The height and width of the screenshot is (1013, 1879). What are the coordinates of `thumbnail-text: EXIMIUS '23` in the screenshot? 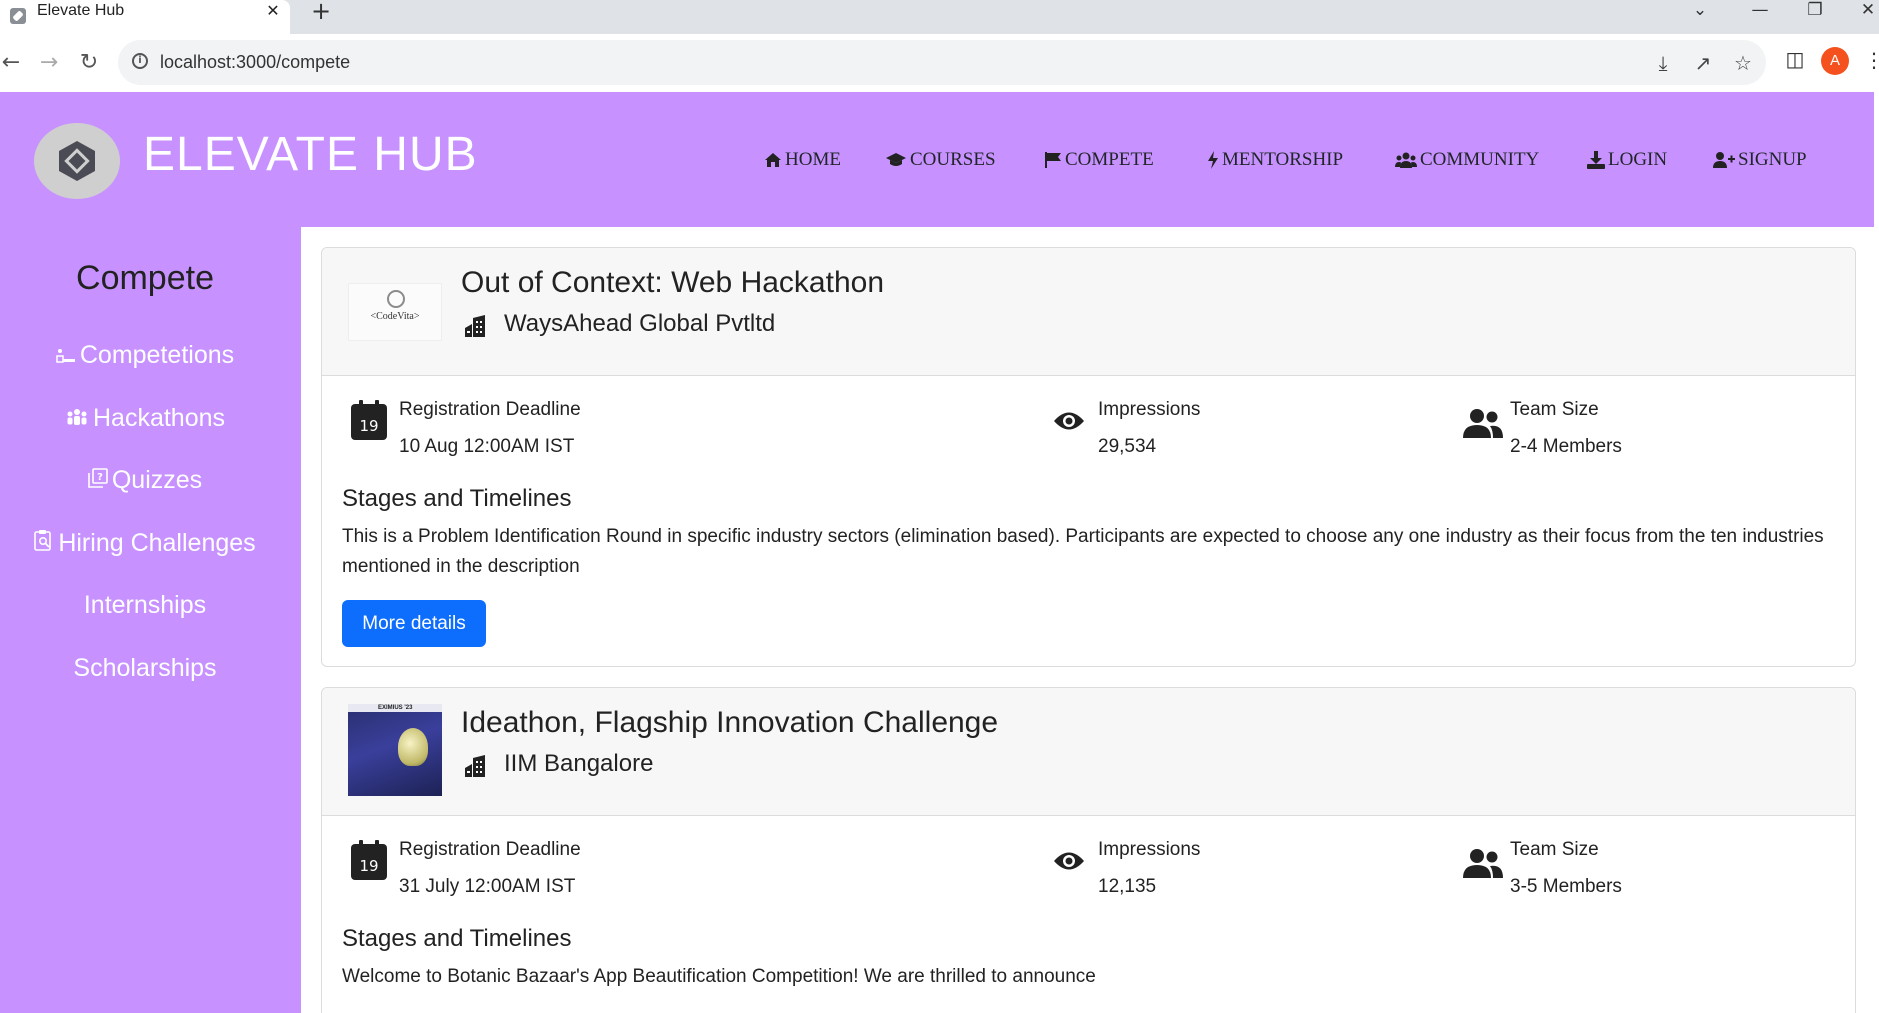 It's located at (395, 708).